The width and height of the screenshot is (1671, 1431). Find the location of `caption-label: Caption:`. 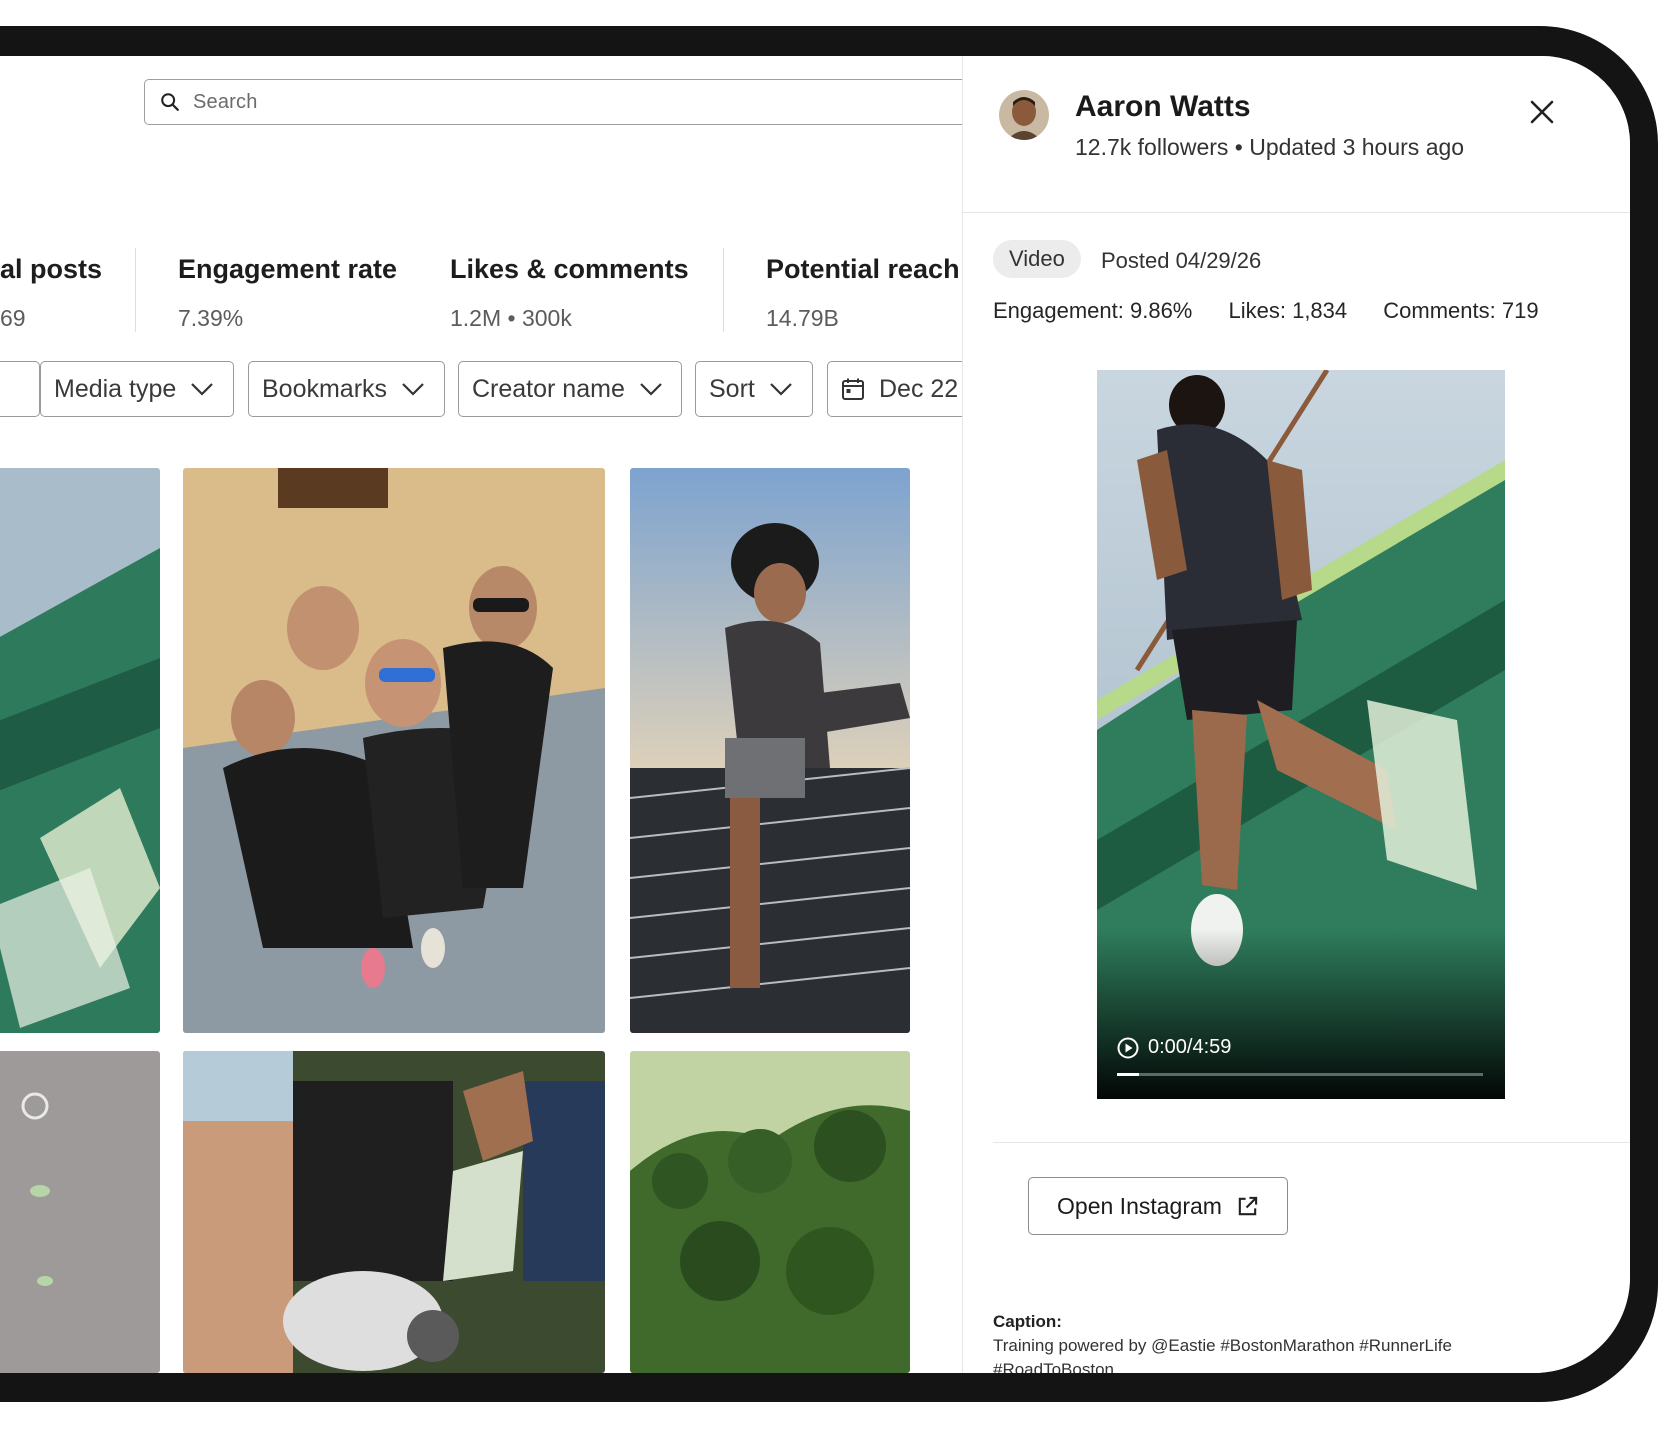

caption-label: Caption: is located at coordinates (1027, 1321).